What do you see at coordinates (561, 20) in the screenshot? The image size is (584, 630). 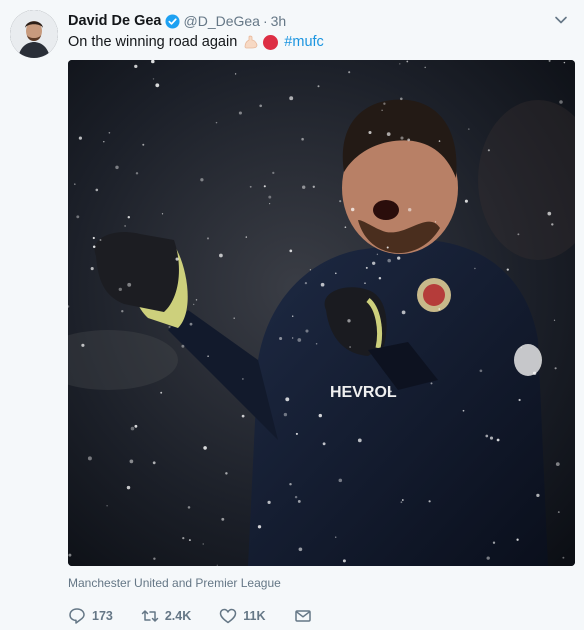 I see `chevron-down-icon` at bounding box center [561, 20].